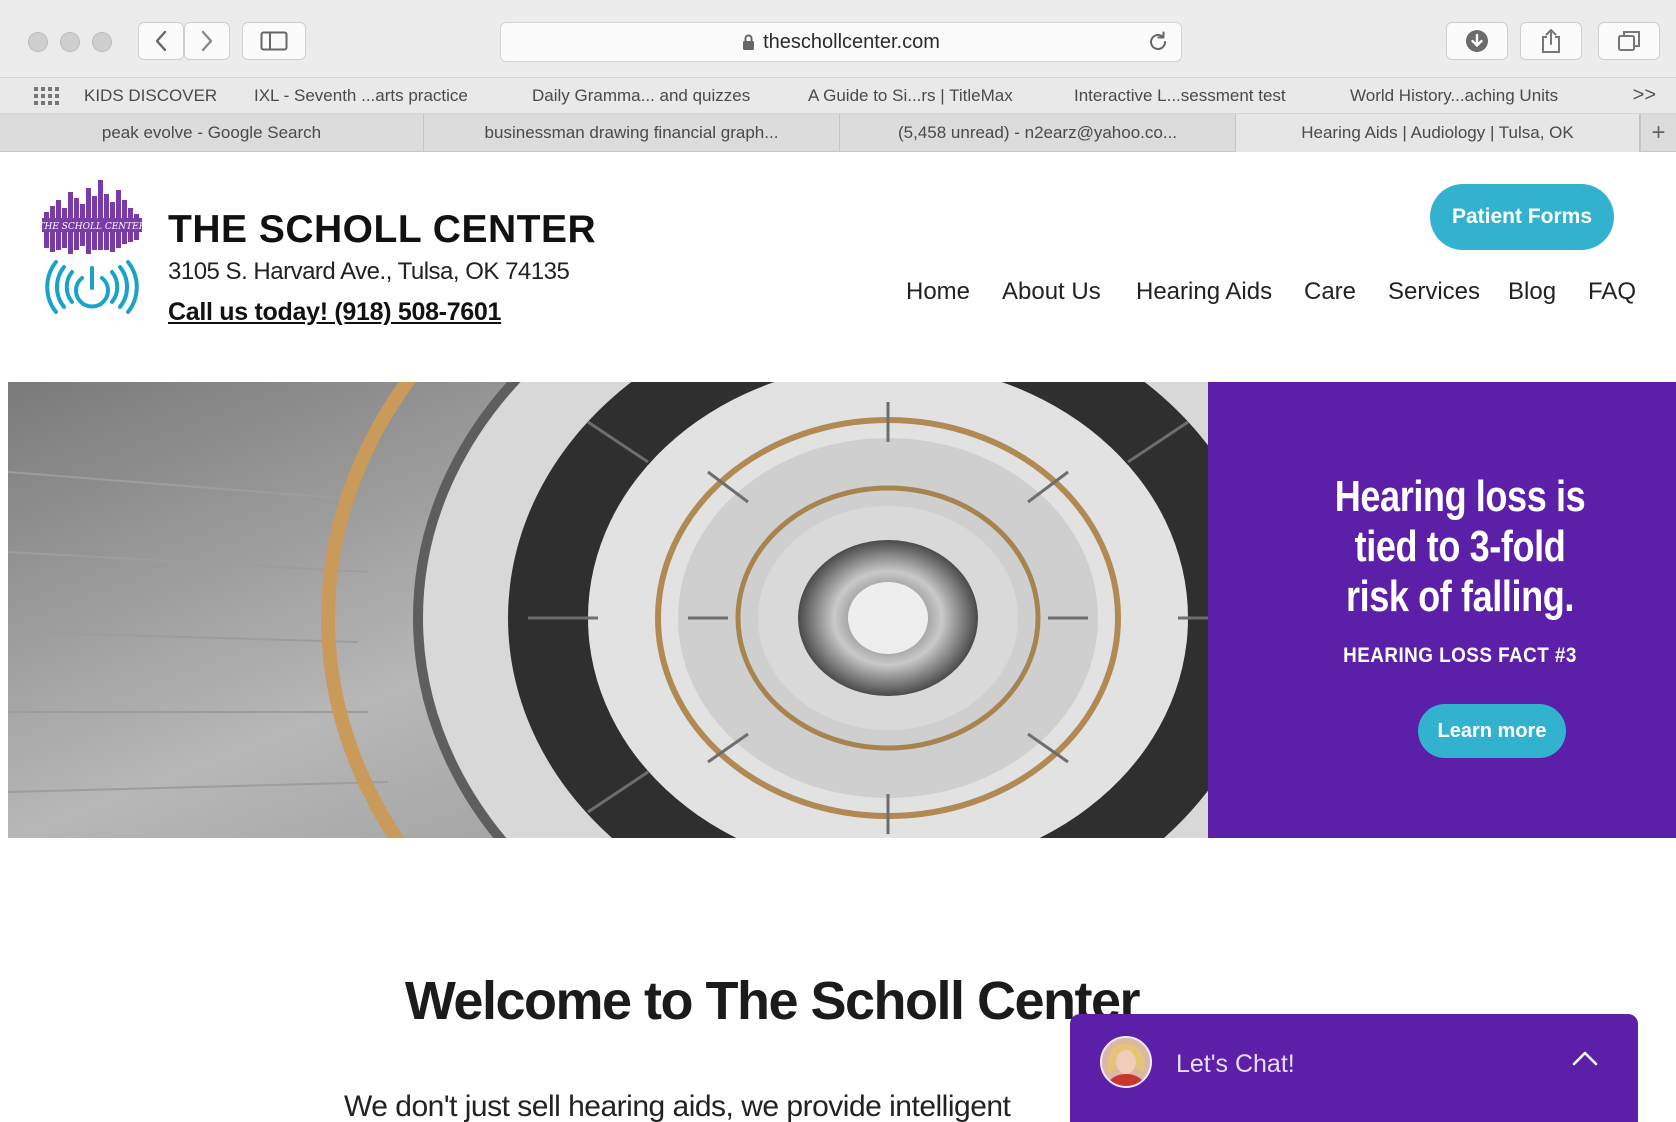 This screenshot has height=1122, width=1676. What do you see at coordinates (150, 96) in the screenshot?
I see `bookmark-item: KIDS DISCOVER` at bounding box center [150, 96].